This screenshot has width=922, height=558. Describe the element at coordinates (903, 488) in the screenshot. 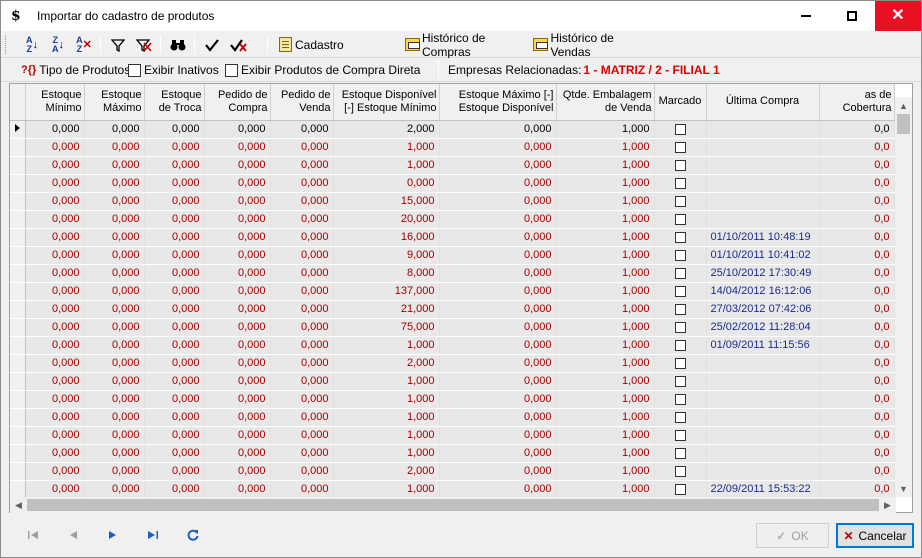

I see `scroll-down-arrow-icon: ▼` at that location.